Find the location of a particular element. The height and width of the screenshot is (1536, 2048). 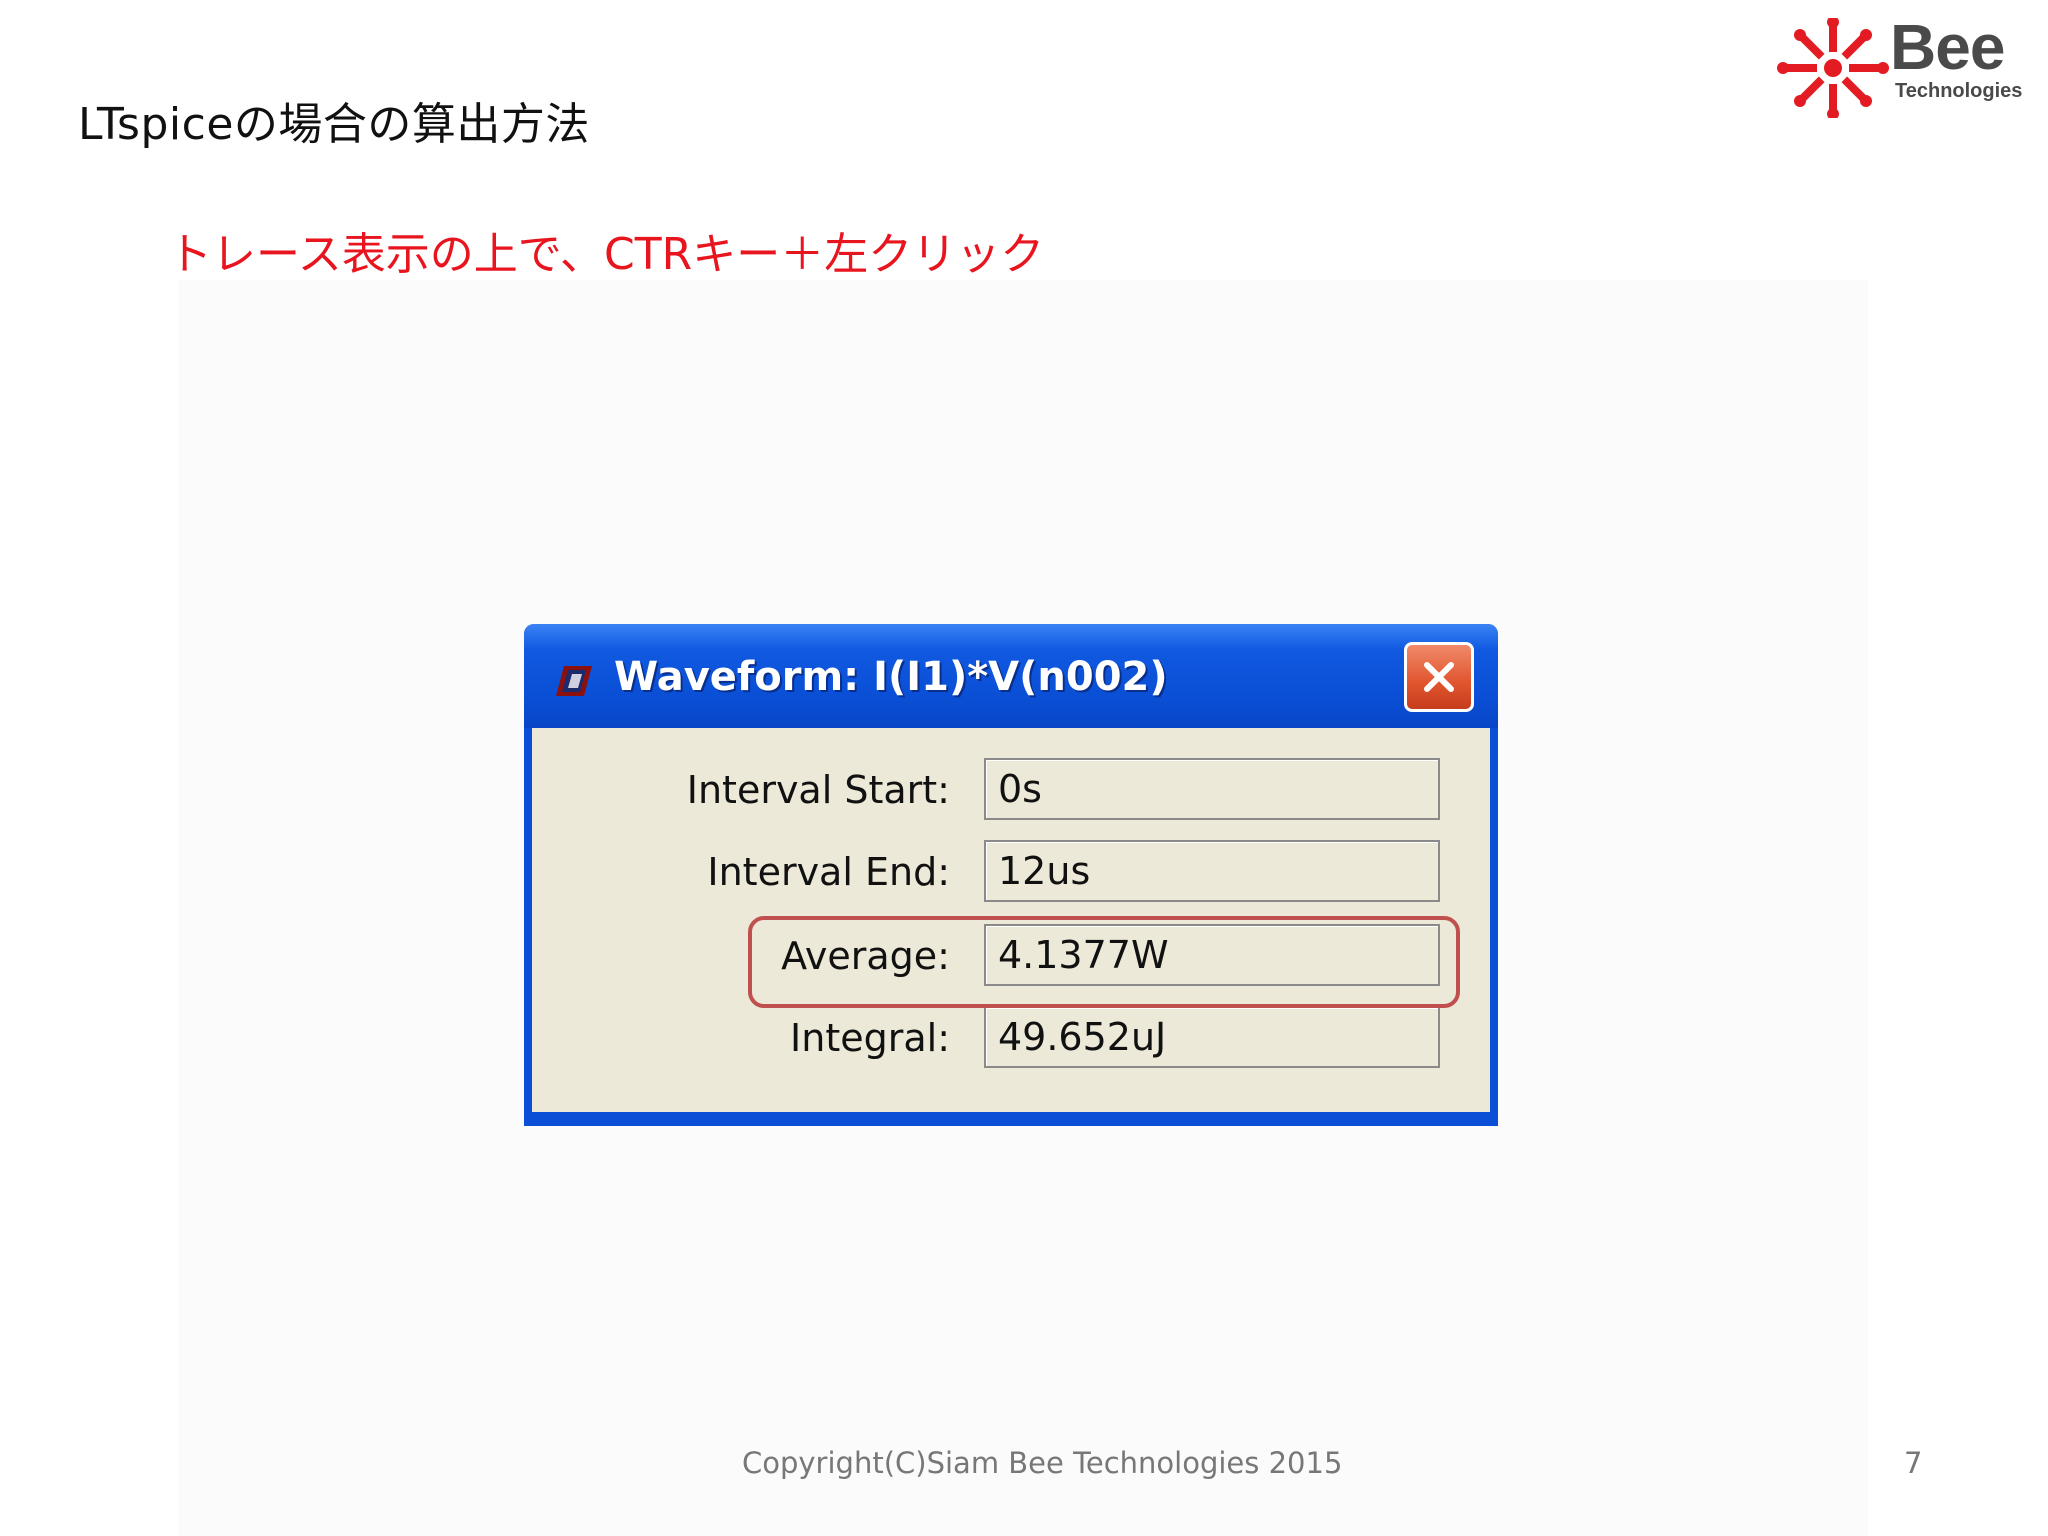

average-highlight-box is located at coordinates (1104, 962).